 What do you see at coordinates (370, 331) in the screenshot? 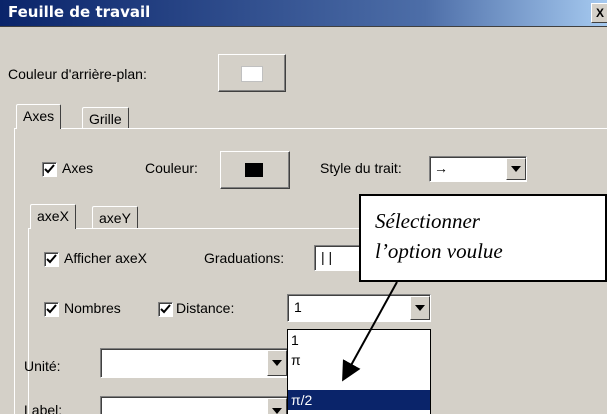
I see `callout-arrow-icon` at bounding box center [370, 331].